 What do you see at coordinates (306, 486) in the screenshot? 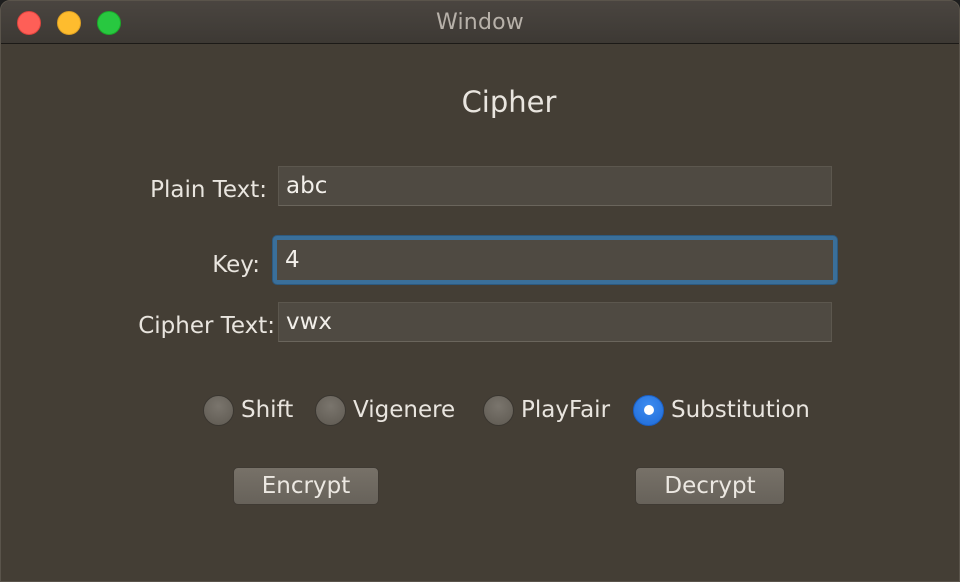
I see `encrypt-button: Encrypt` at bounding box center [306, 486].